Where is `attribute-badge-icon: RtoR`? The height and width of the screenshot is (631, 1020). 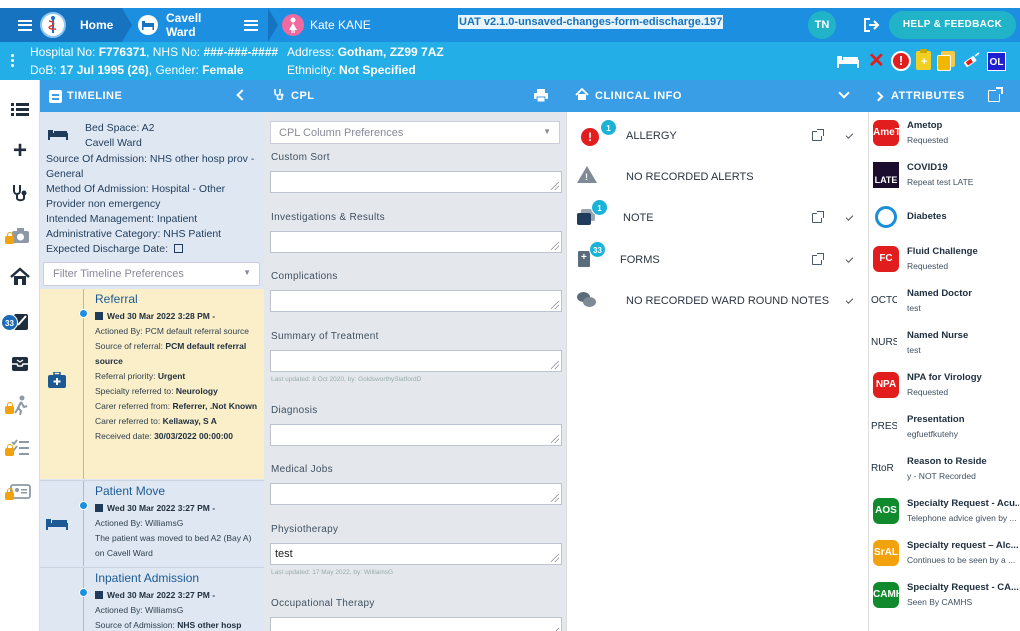 attribute-badge-icon: RtoR is located at coordinates (884, 469).